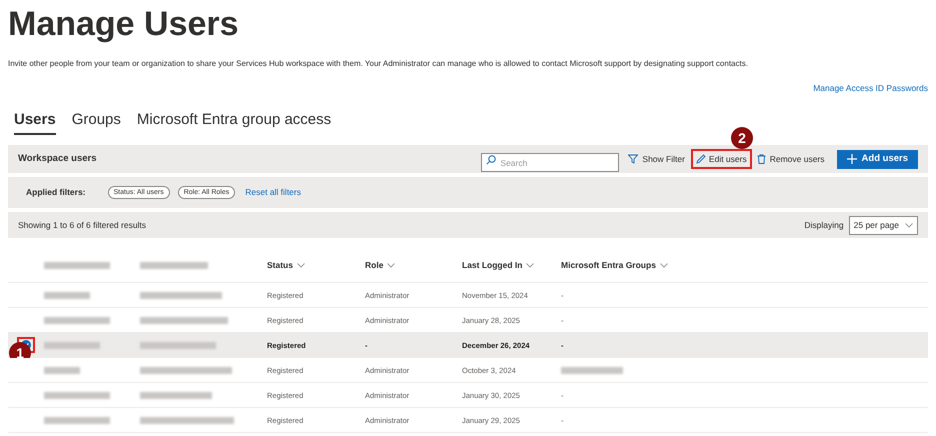 The width and height of the screenshot is (936, 436). Describe the element at coordinates (511, 265) in the screenshot. I see `column-header: Last Logged In` at that location.